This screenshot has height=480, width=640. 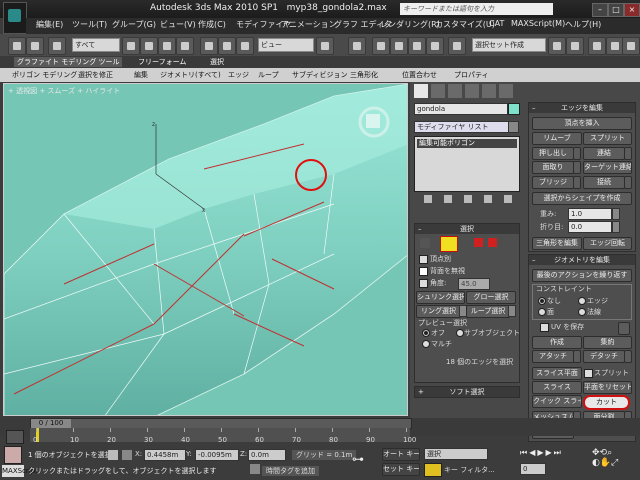 What do you see at coordinates (167, 46) in the screenshot?
I see `rect-region-icon` at bounding box center [167, 46].